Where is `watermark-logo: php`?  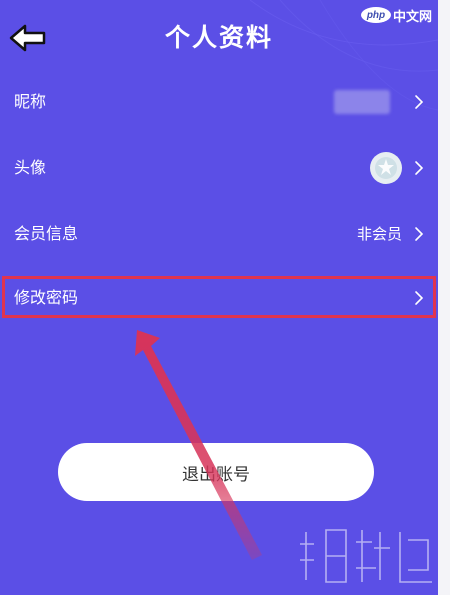
watermark-logo: php is located at coordinates (375, 15).